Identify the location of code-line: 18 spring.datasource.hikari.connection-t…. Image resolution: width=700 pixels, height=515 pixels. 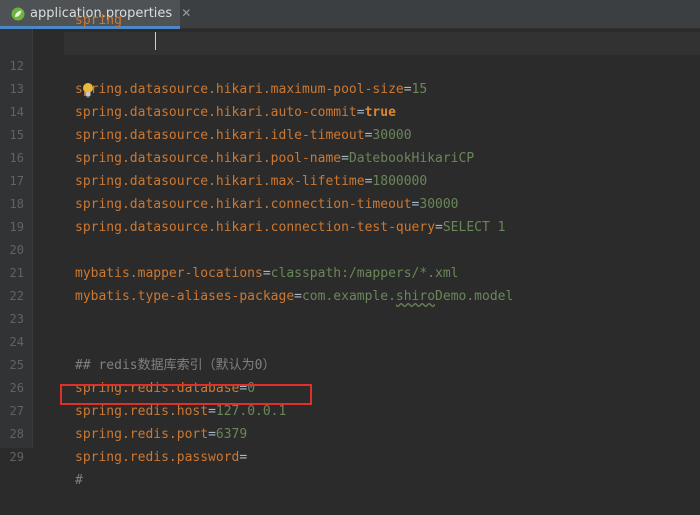
(350, 202).